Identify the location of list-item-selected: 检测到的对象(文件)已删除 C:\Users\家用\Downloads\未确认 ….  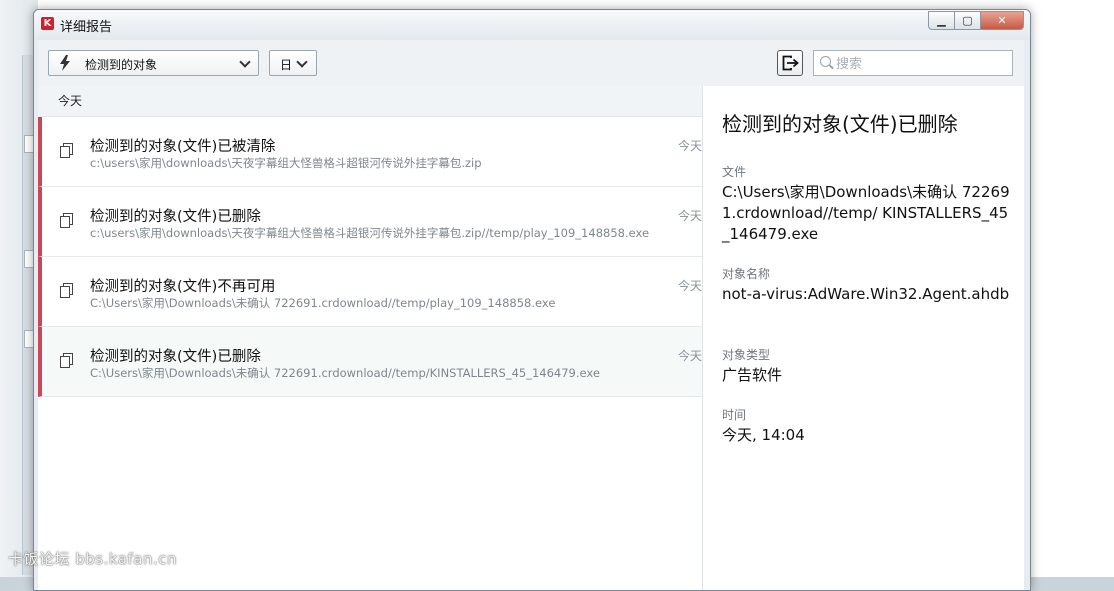
(370, 362).